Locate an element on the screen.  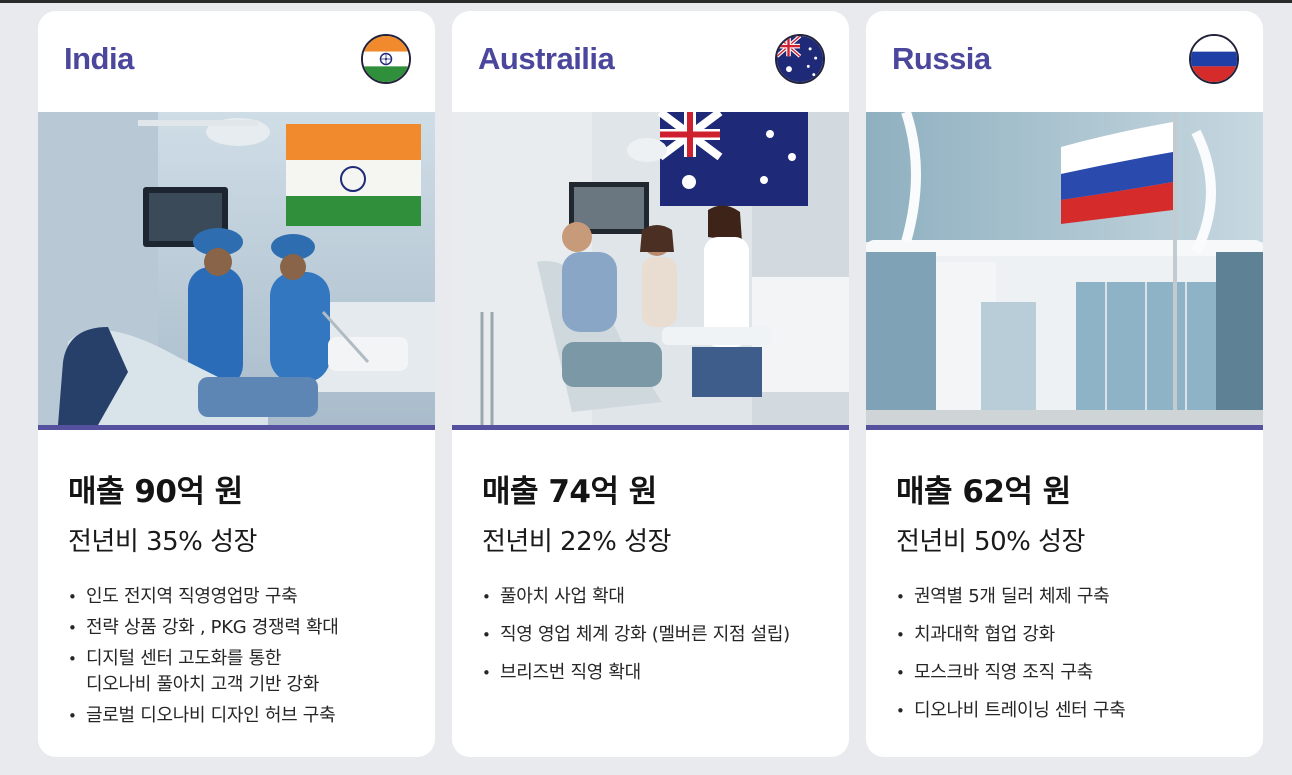
list-item: 브리즈번 직영 확대 is located at coordinates (665, 673).